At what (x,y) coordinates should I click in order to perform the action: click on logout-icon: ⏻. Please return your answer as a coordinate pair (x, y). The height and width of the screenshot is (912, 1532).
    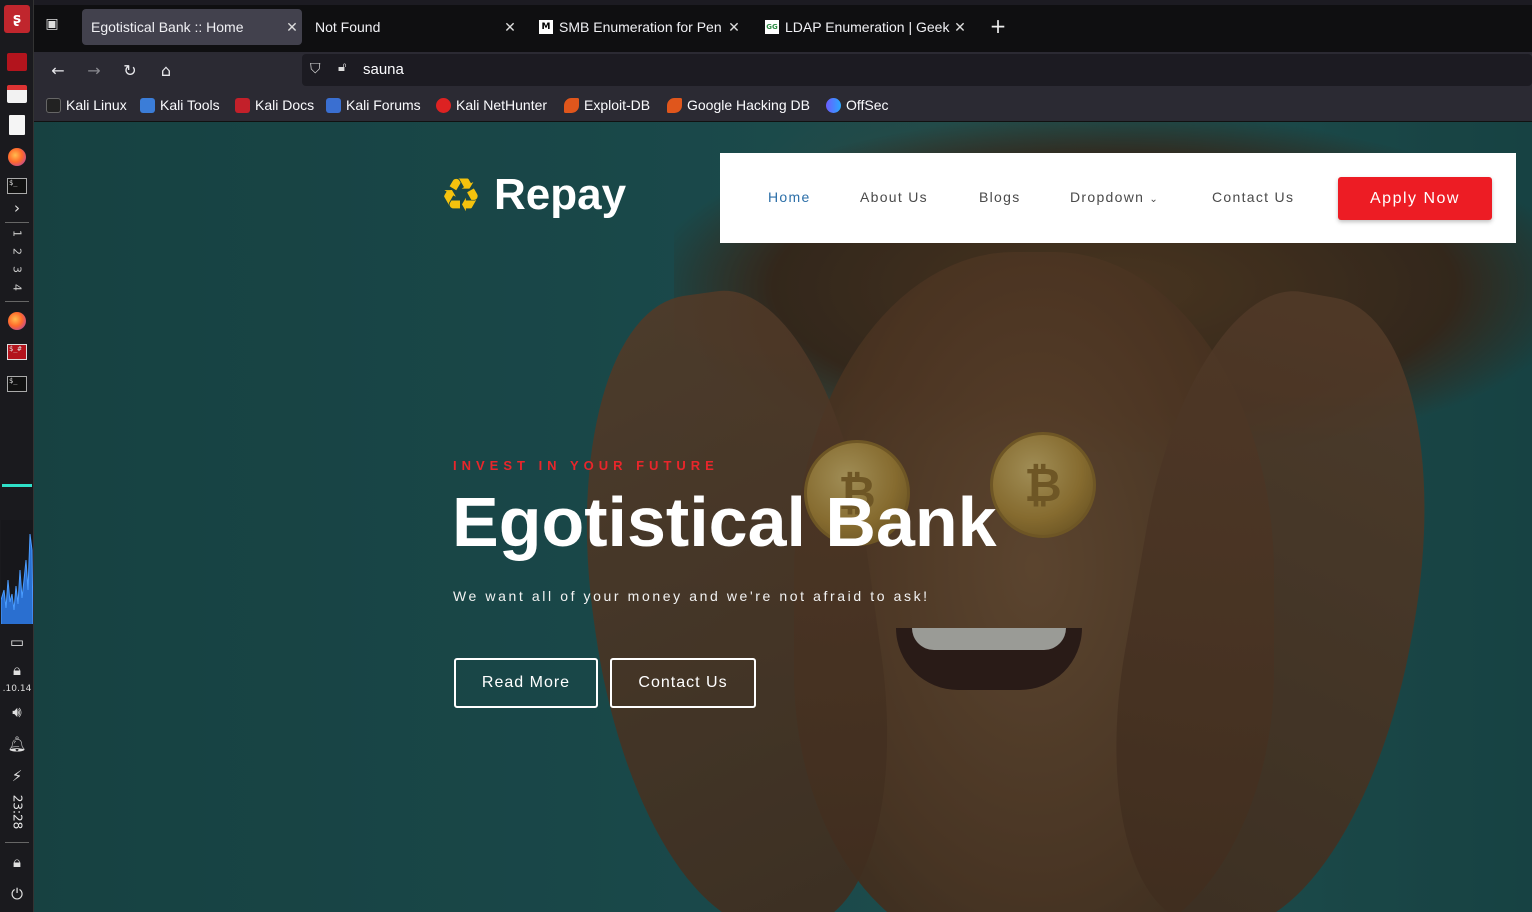
    Looking at the image, I should click on (17, 894).